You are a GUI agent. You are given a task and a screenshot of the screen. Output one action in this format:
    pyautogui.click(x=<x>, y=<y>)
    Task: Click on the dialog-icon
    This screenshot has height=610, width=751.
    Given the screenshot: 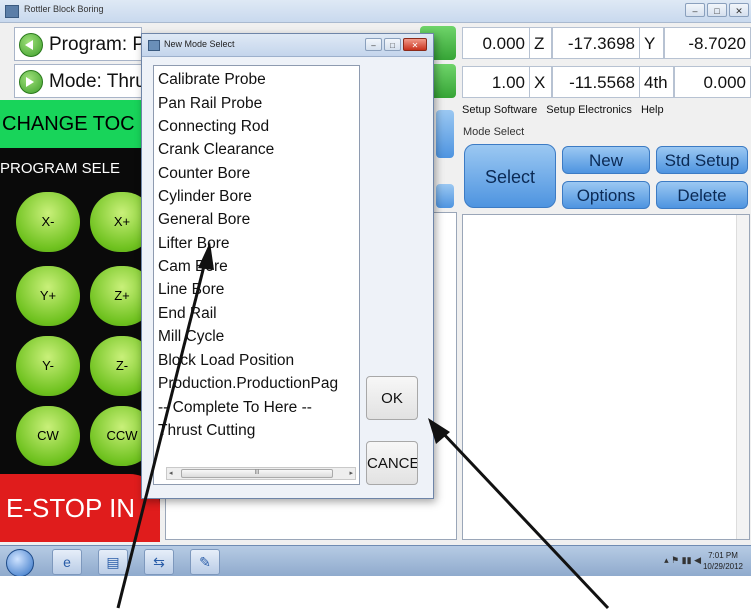 What is the action you would take?
    pyautogui.click(x=154, y=45)
    